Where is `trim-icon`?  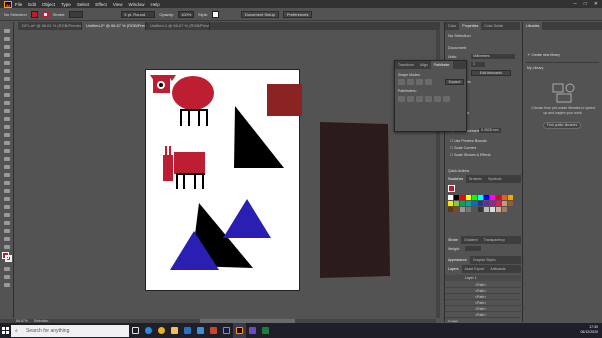 trim-icon is located at coordinates (410, 99).